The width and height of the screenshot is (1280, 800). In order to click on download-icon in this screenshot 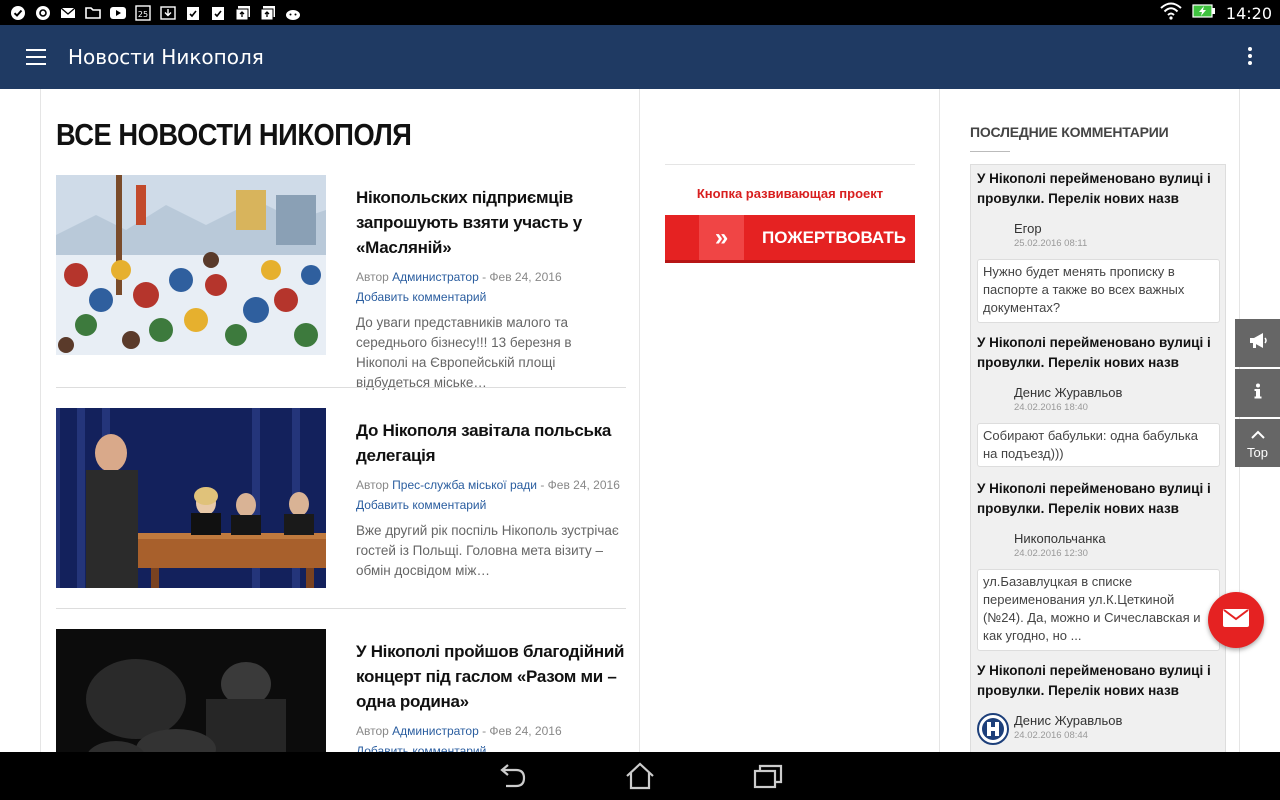, I will do `click(167, 12)`.